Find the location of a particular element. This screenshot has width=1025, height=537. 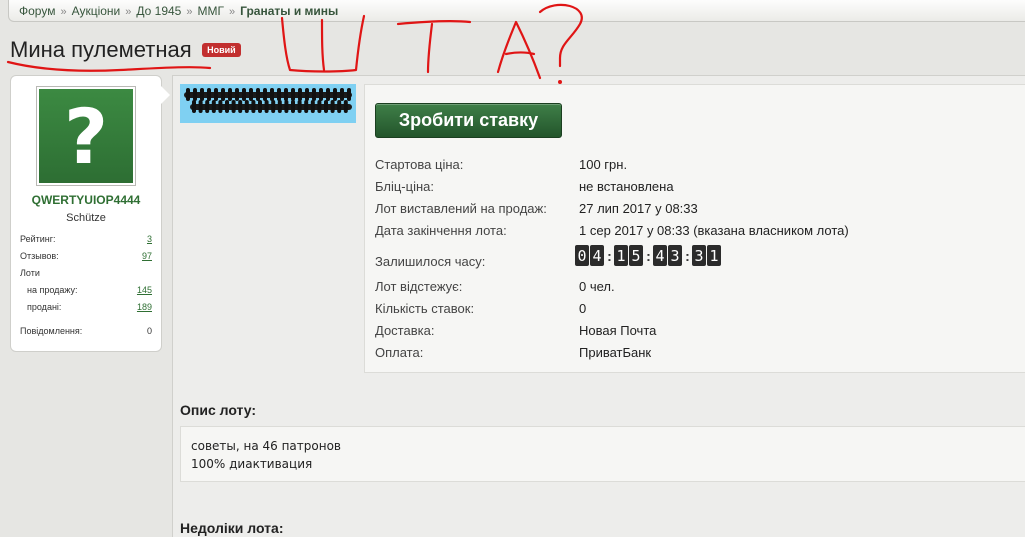

stat-sold: продані: 189 is located at coordinates (86, 307).